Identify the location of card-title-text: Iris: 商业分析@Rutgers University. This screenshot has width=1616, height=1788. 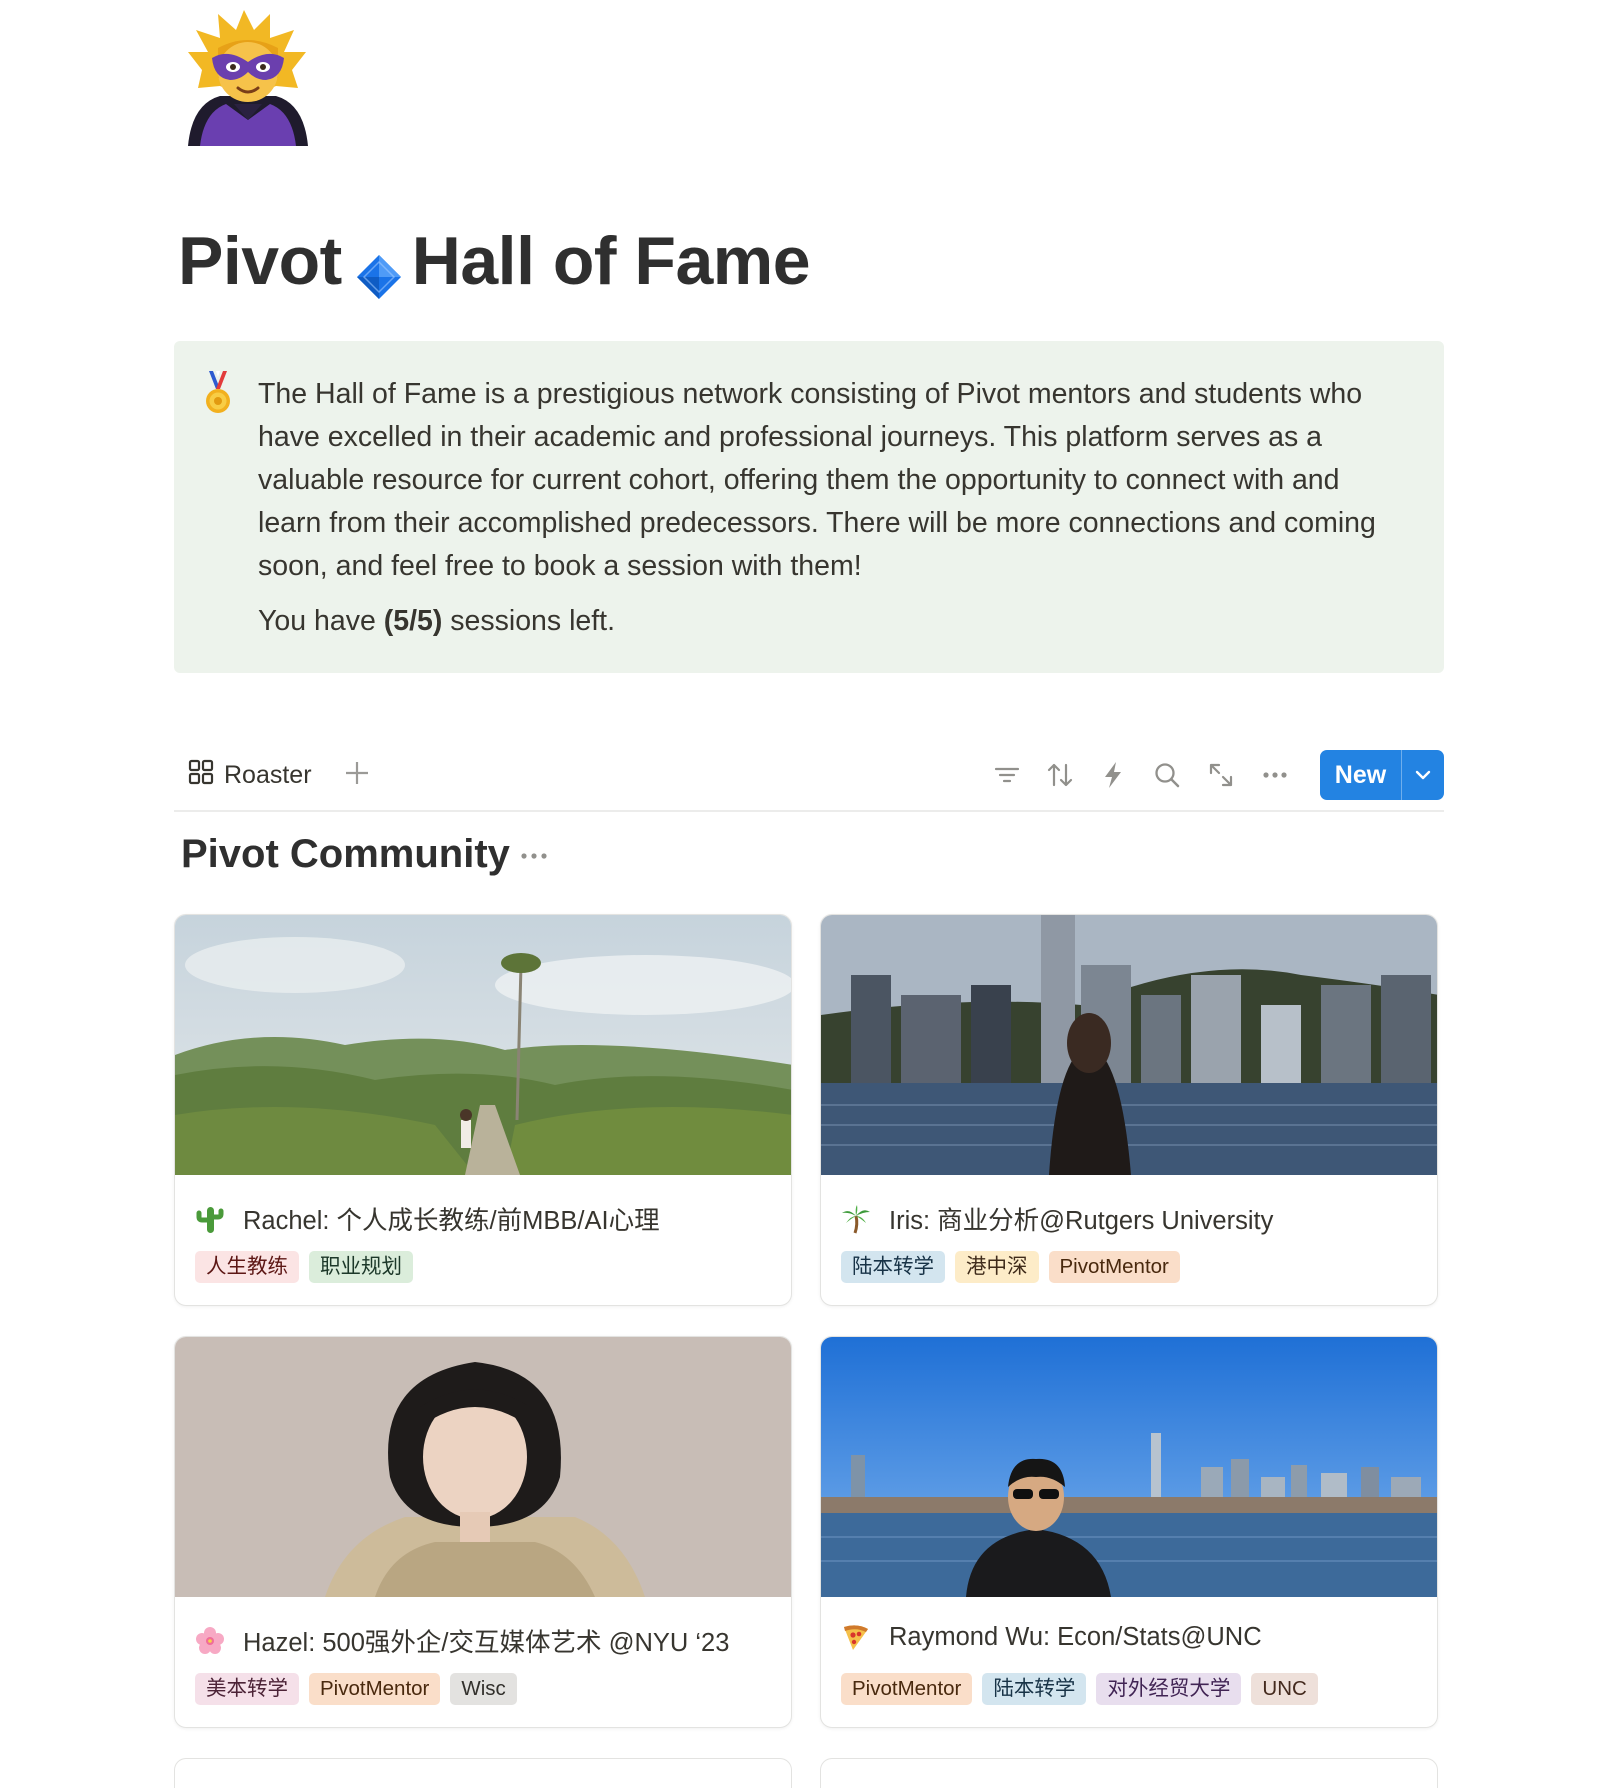
(1081, 1221).